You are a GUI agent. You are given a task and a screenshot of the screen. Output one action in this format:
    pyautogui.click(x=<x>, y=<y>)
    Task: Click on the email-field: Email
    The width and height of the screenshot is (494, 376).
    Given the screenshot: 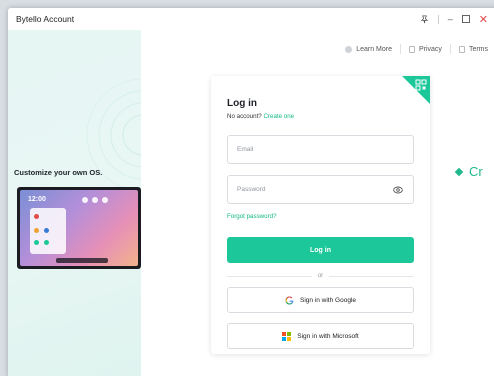 What is the action you would take?
    pyautogui.click(x=320, y=149)
    